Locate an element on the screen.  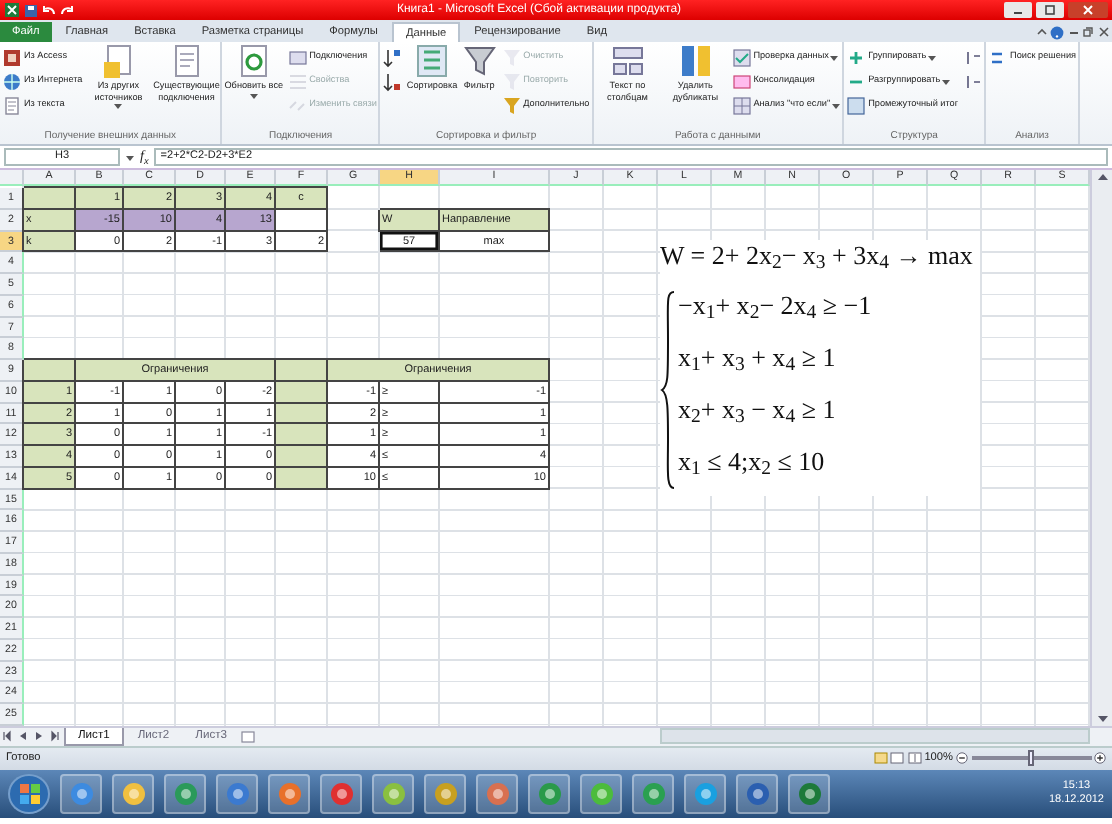
page-layout-icon is located at coordinates (897, 758).